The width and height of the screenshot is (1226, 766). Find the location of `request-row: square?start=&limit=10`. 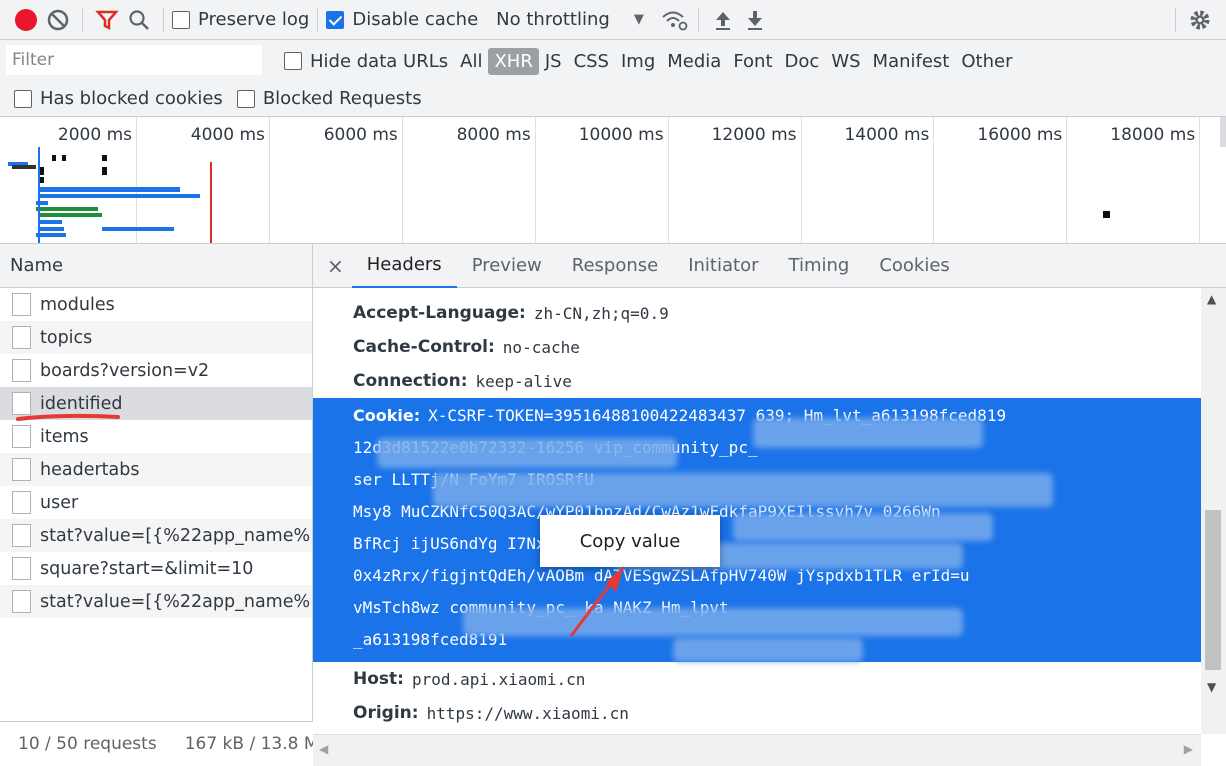

request-row: square?start=&limit=10 is located at coordinates (156, 568).